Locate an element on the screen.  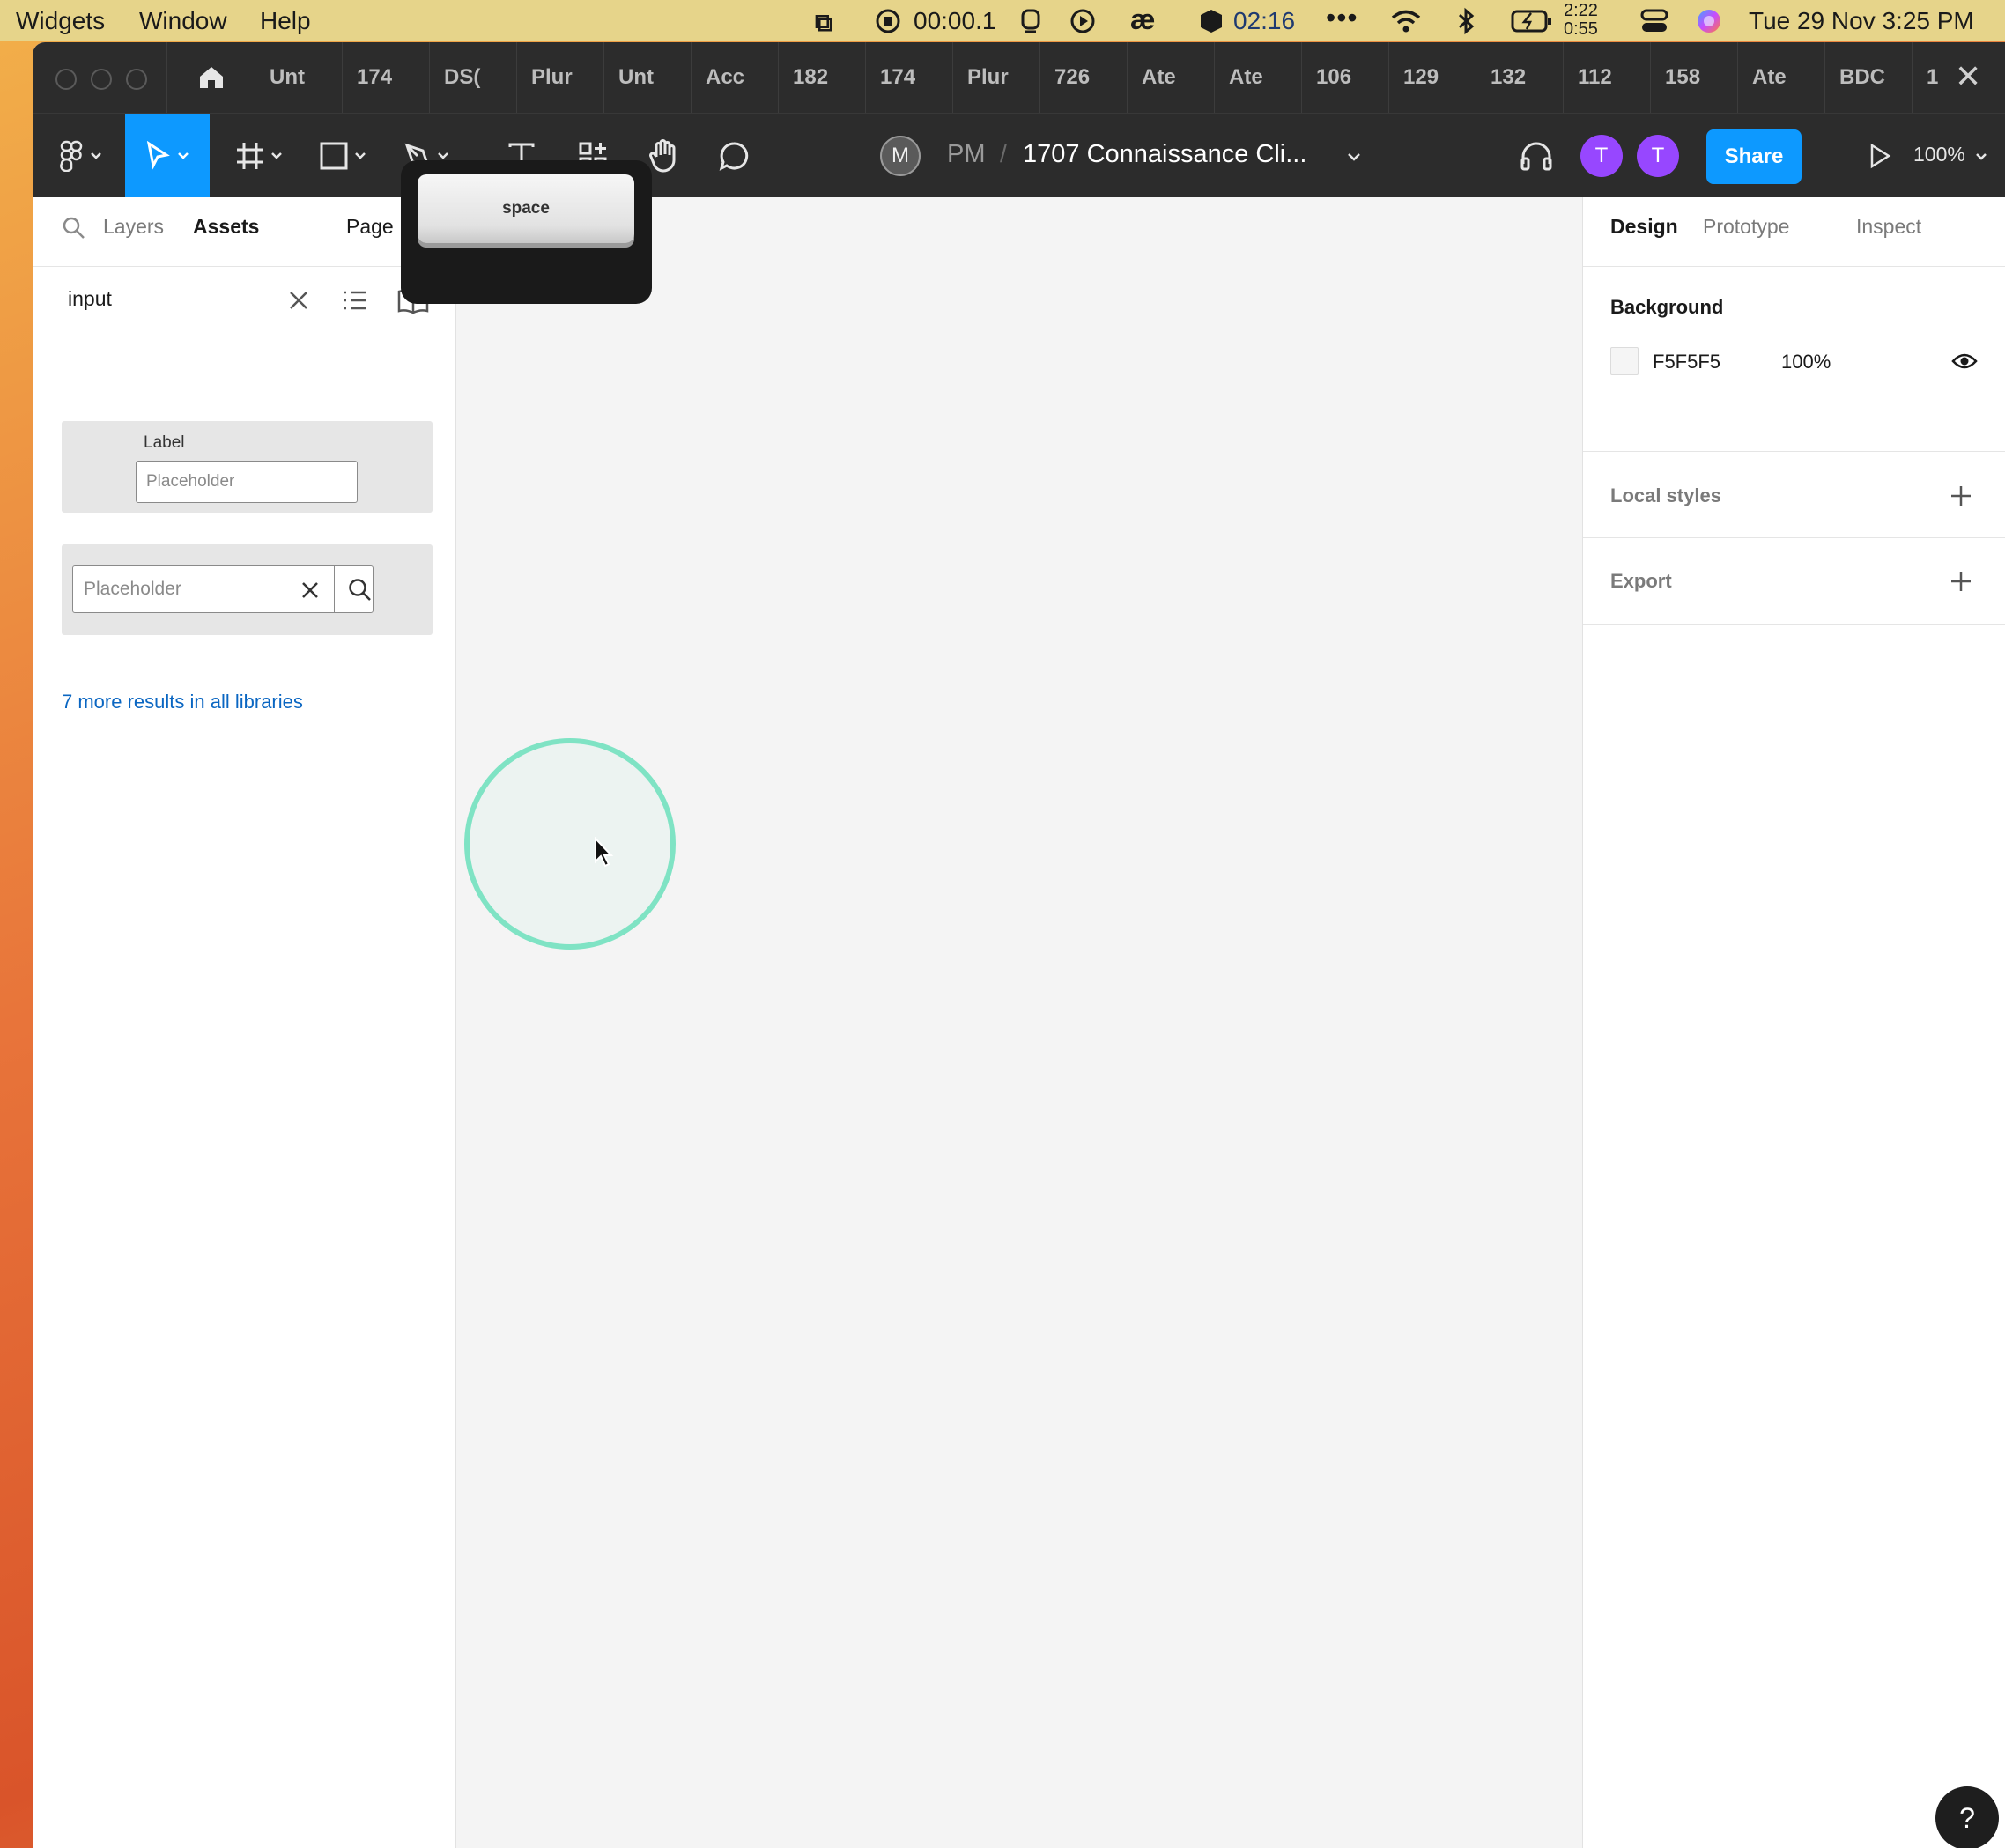
tab-layers: Layers is located at coordinates (133, 227).